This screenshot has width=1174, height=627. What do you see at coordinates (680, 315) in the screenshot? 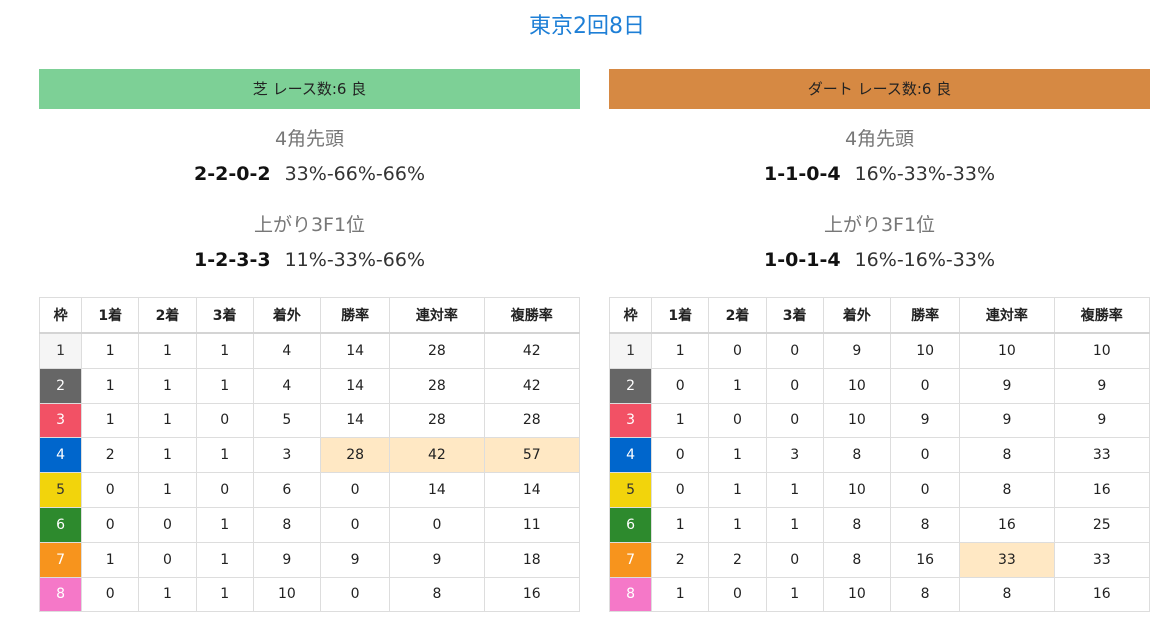
I see `column-header: 1着` at bounding box center [680, 315].